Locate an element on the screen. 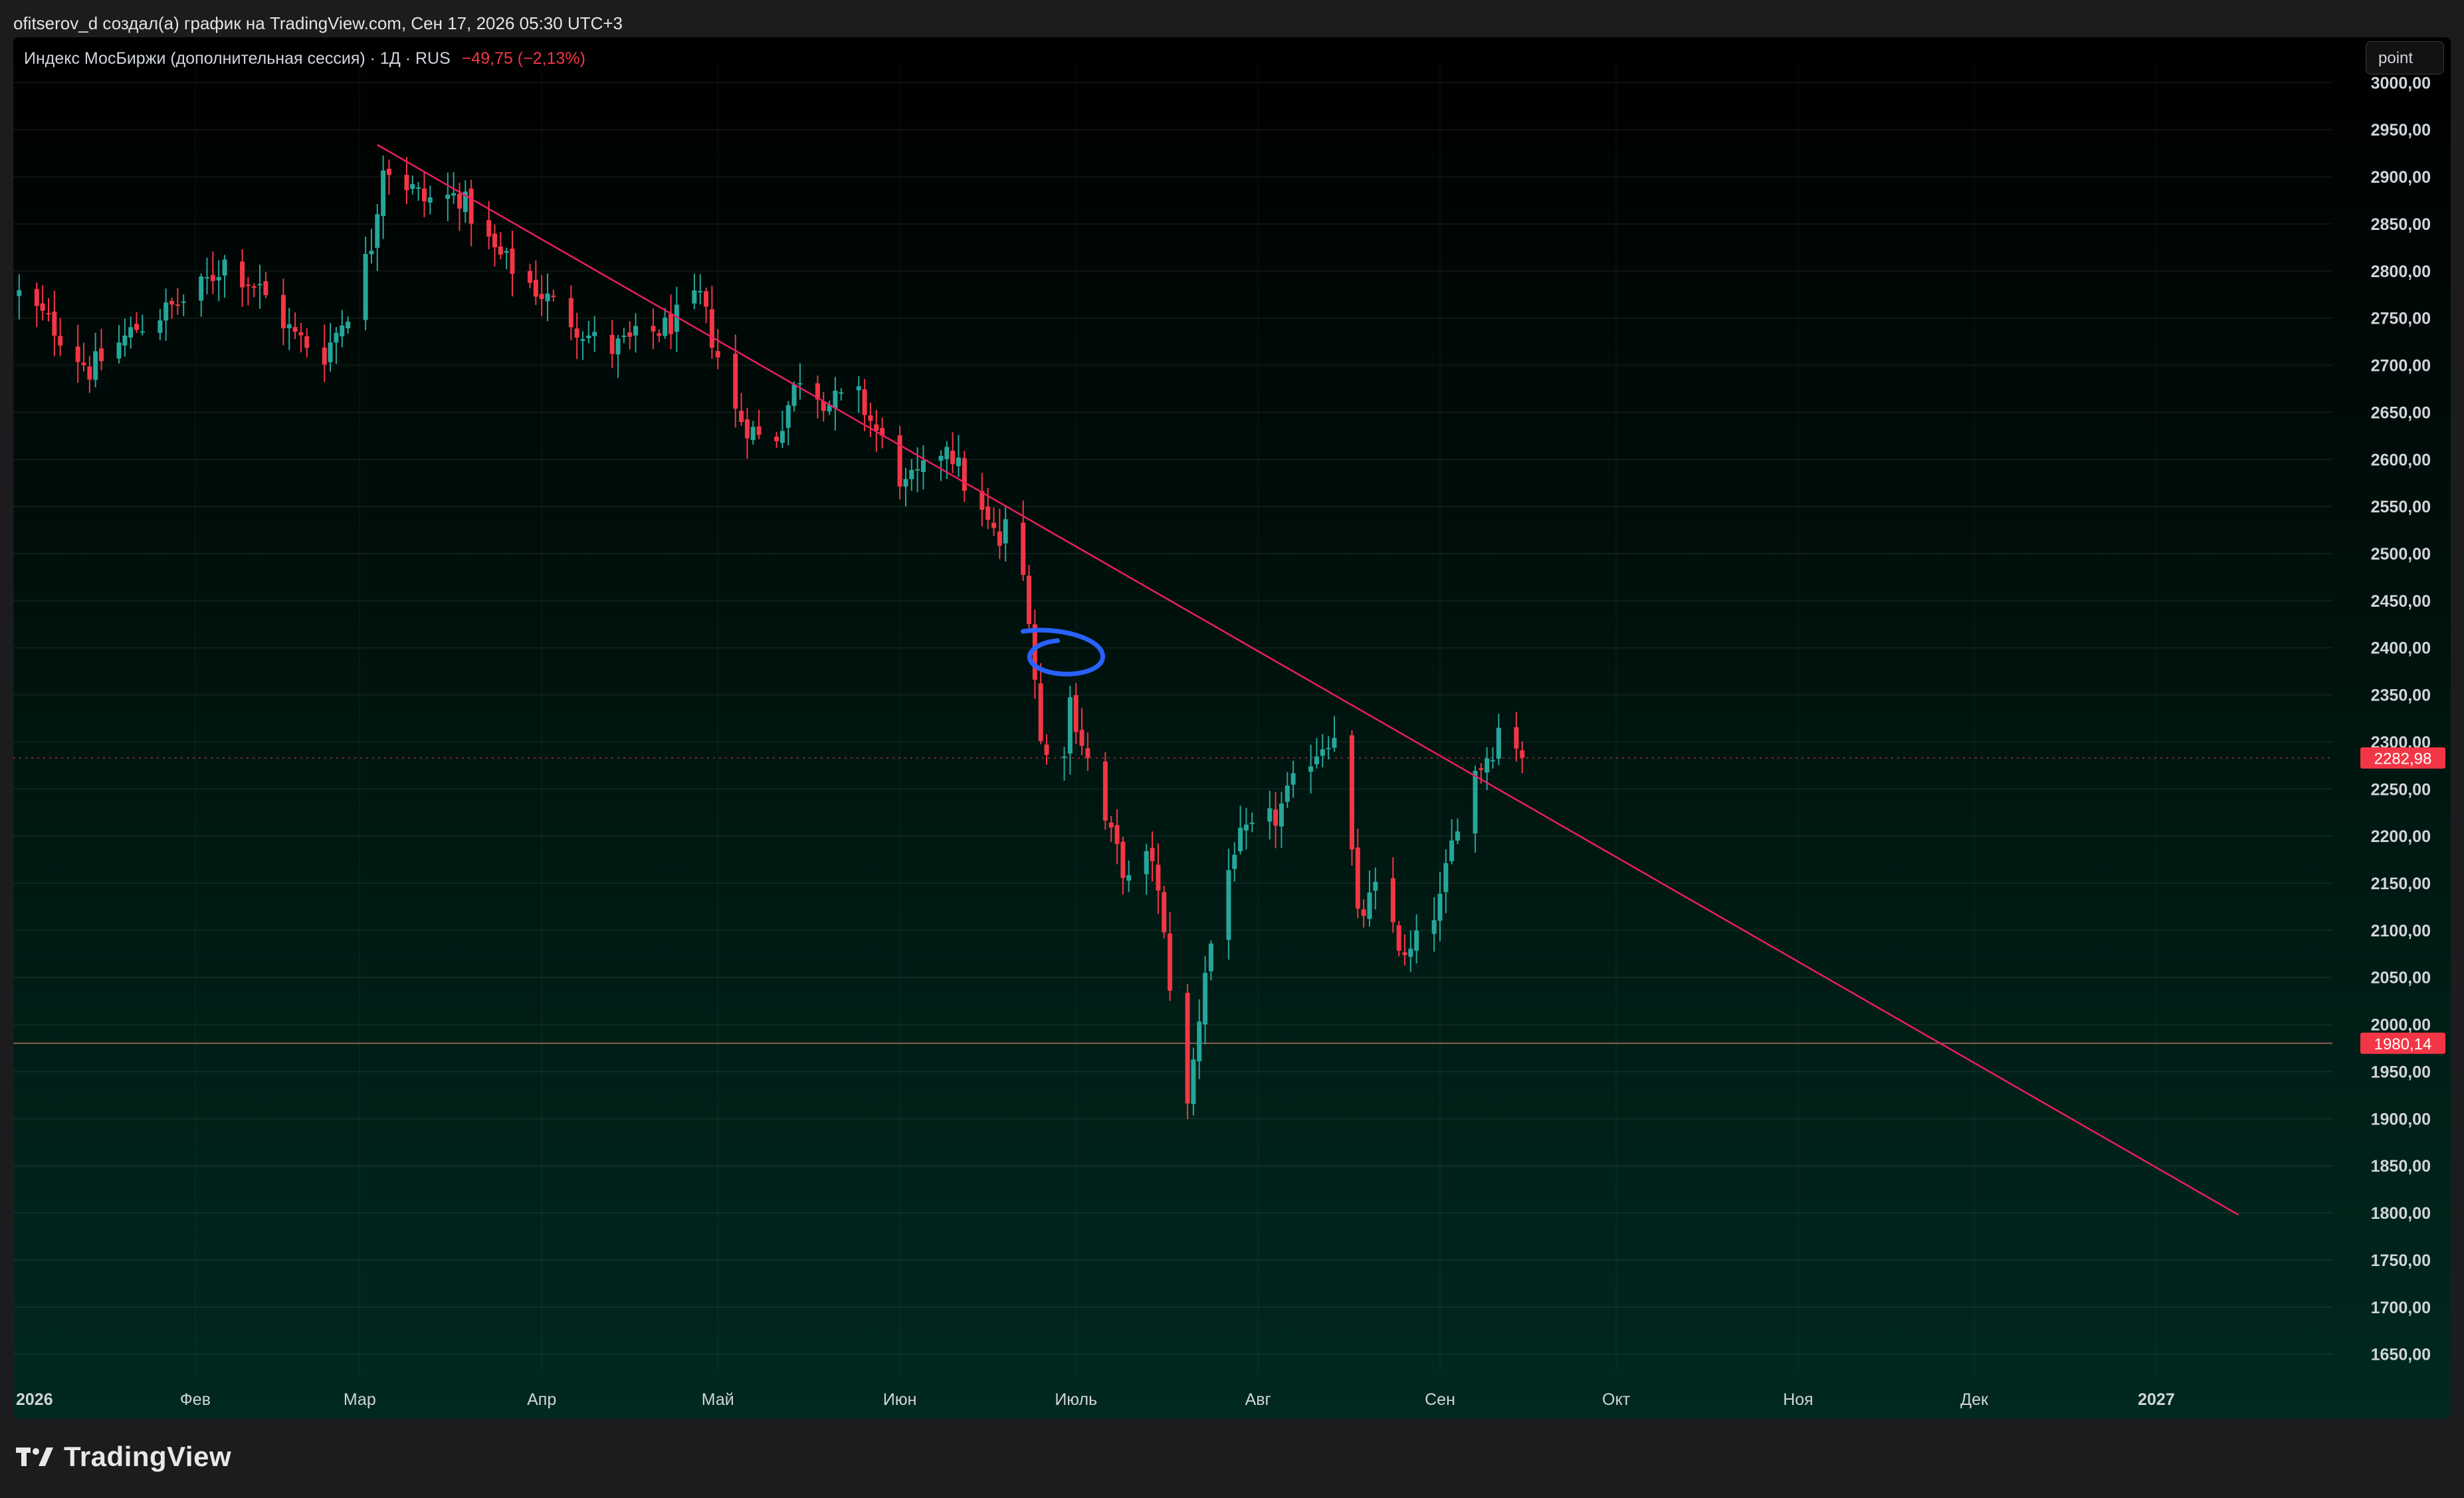 This screenshot has width=2464, height=1498. y-tick-label: 2600,00 is located at coordinates (2401, 460).